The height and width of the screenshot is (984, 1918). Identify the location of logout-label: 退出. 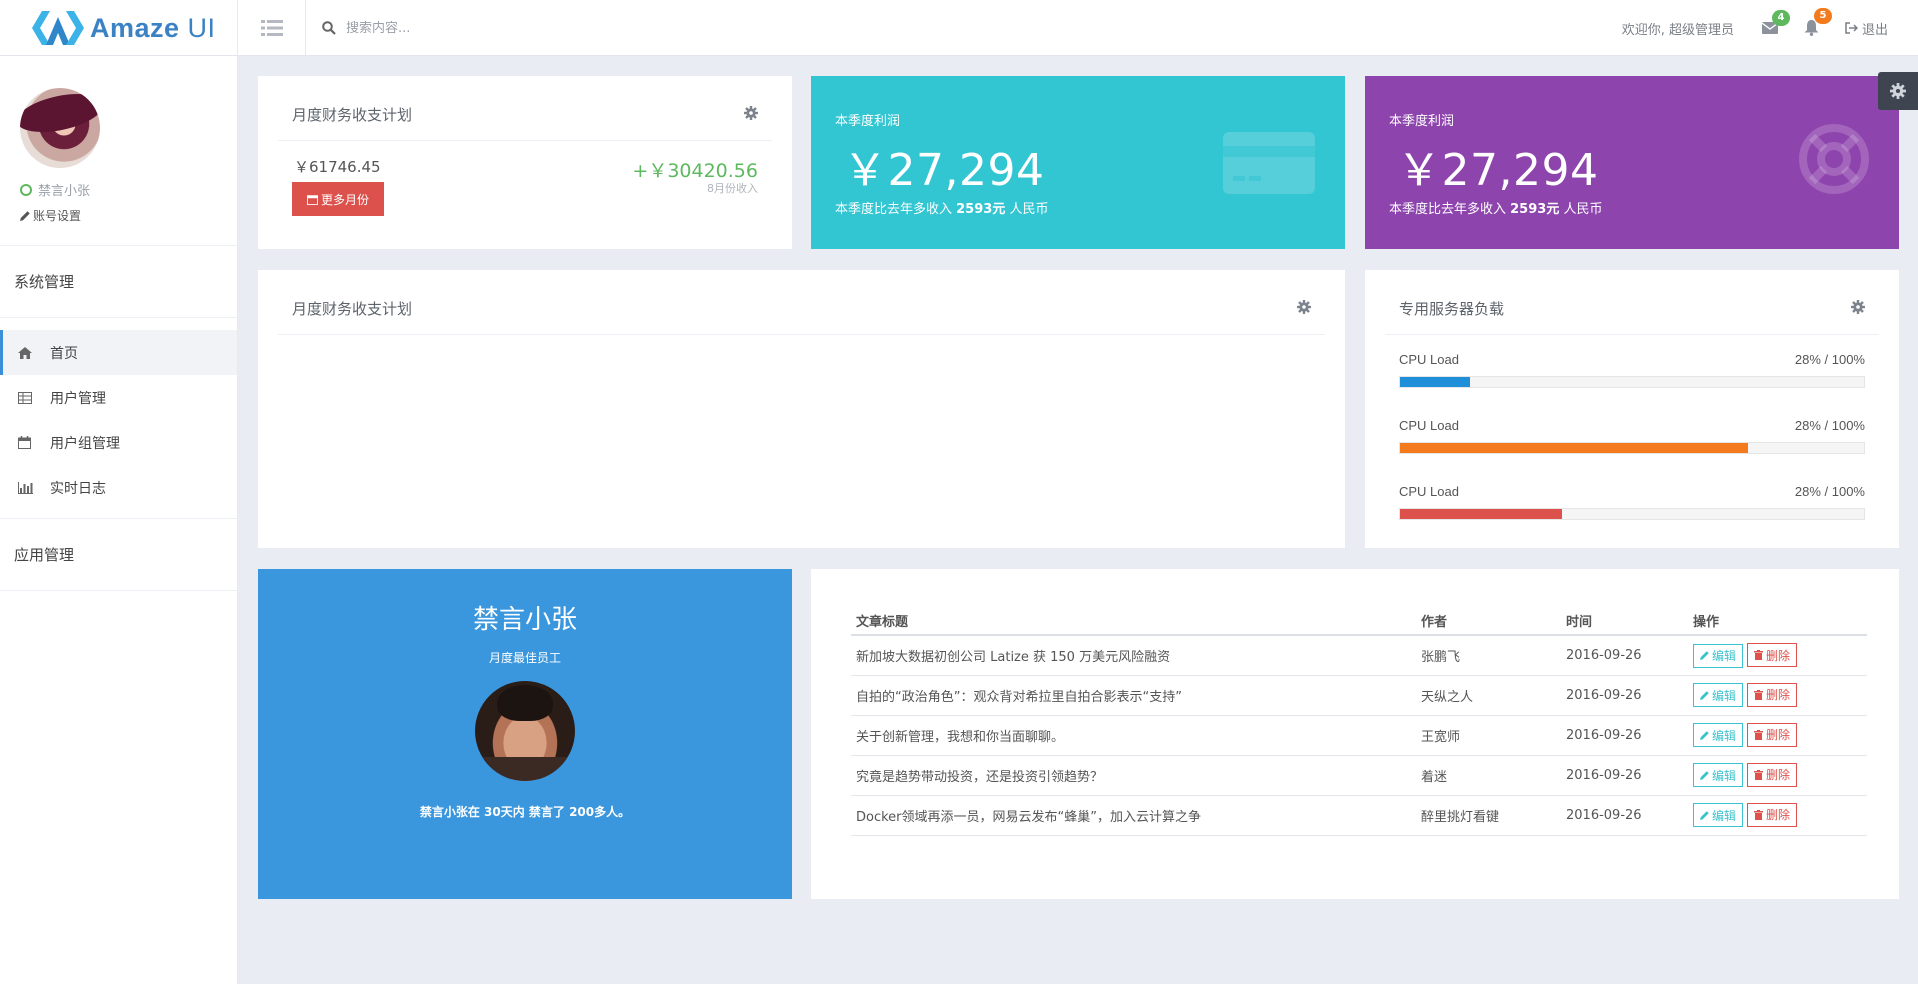
(1874, 30).